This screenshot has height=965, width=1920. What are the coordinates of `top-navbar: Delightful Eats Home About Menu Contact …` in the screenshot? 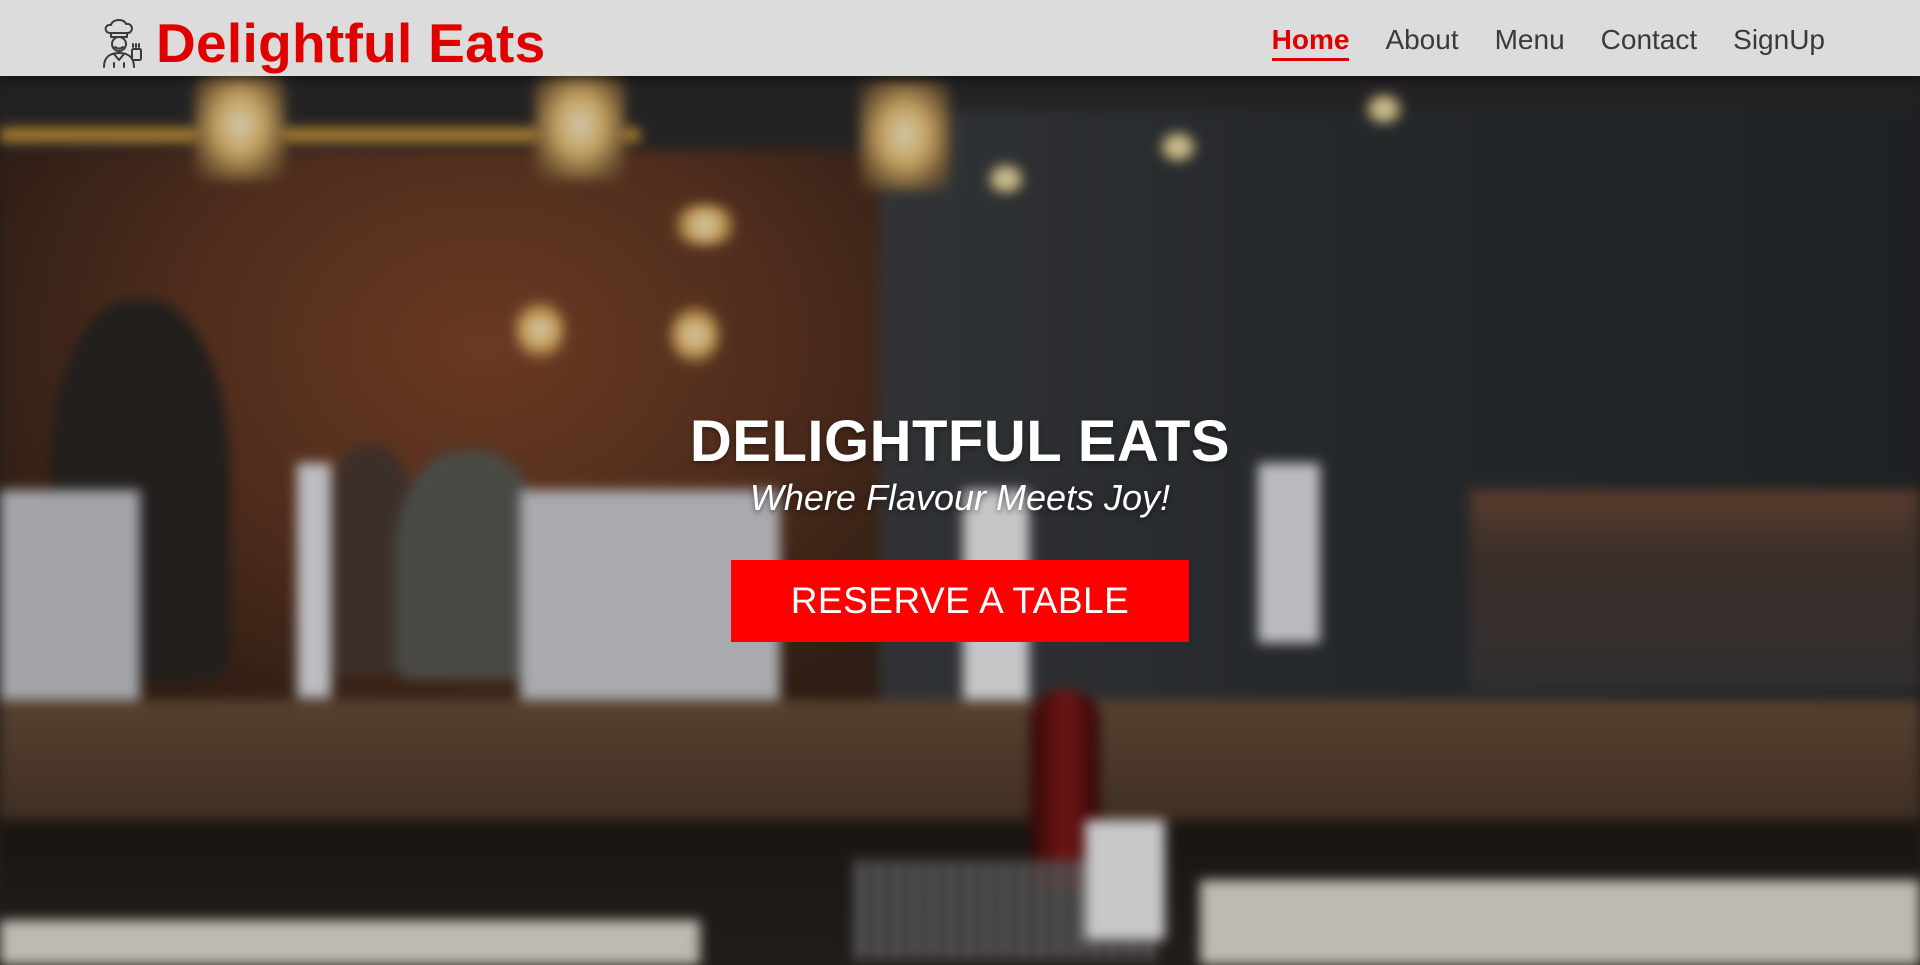 It's located at (960, 38).